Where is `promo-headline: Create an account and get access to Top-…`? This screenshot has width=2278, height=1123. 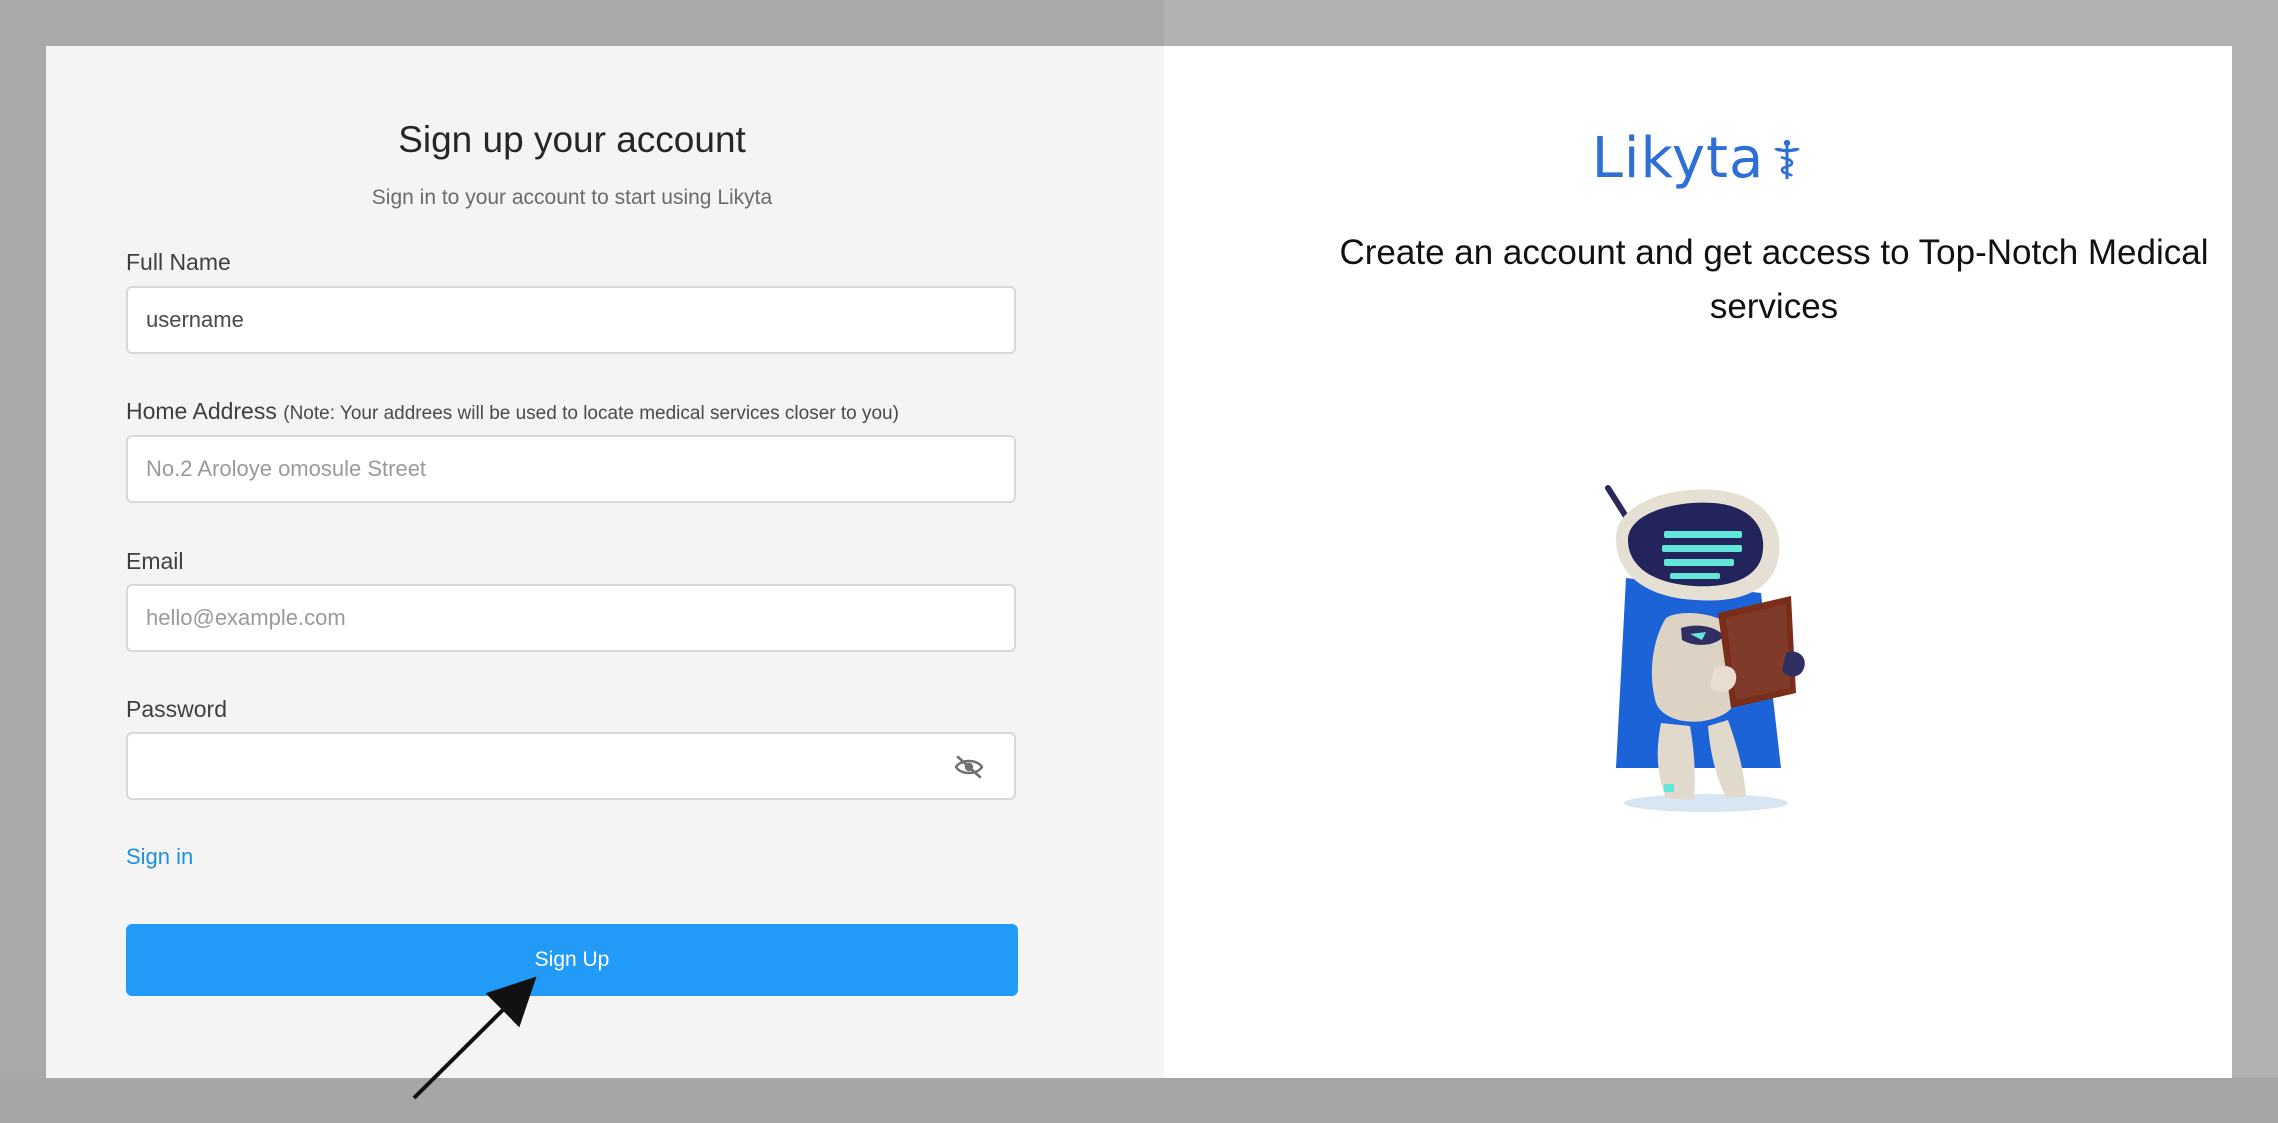
promo-headline: Create an account and get access to Top-… is located at coordinates (1774, 279).